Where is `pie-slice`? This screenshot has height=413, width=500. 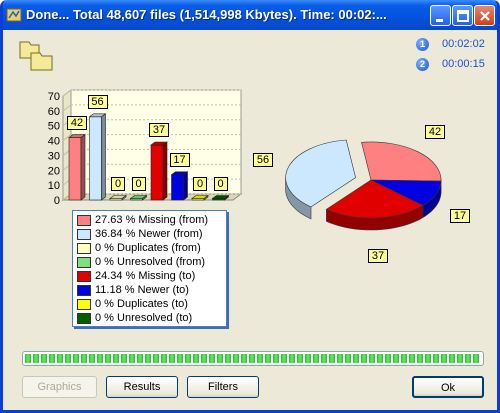 pie-slice is located at coordinates (401, 161).